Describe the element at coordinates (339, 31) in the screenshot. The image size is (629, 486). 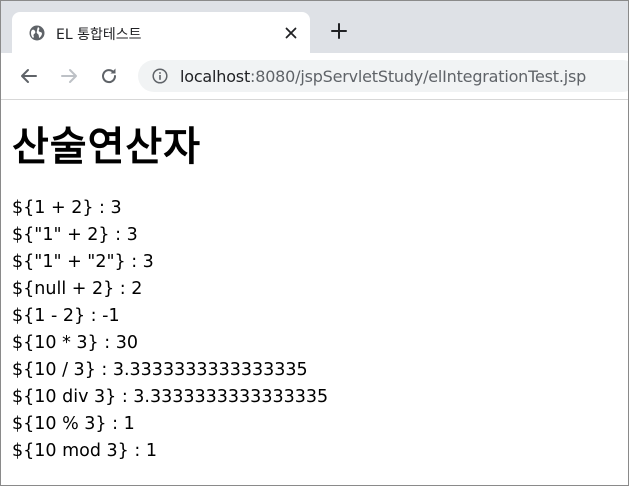
I see `new-tab-button` at that location.